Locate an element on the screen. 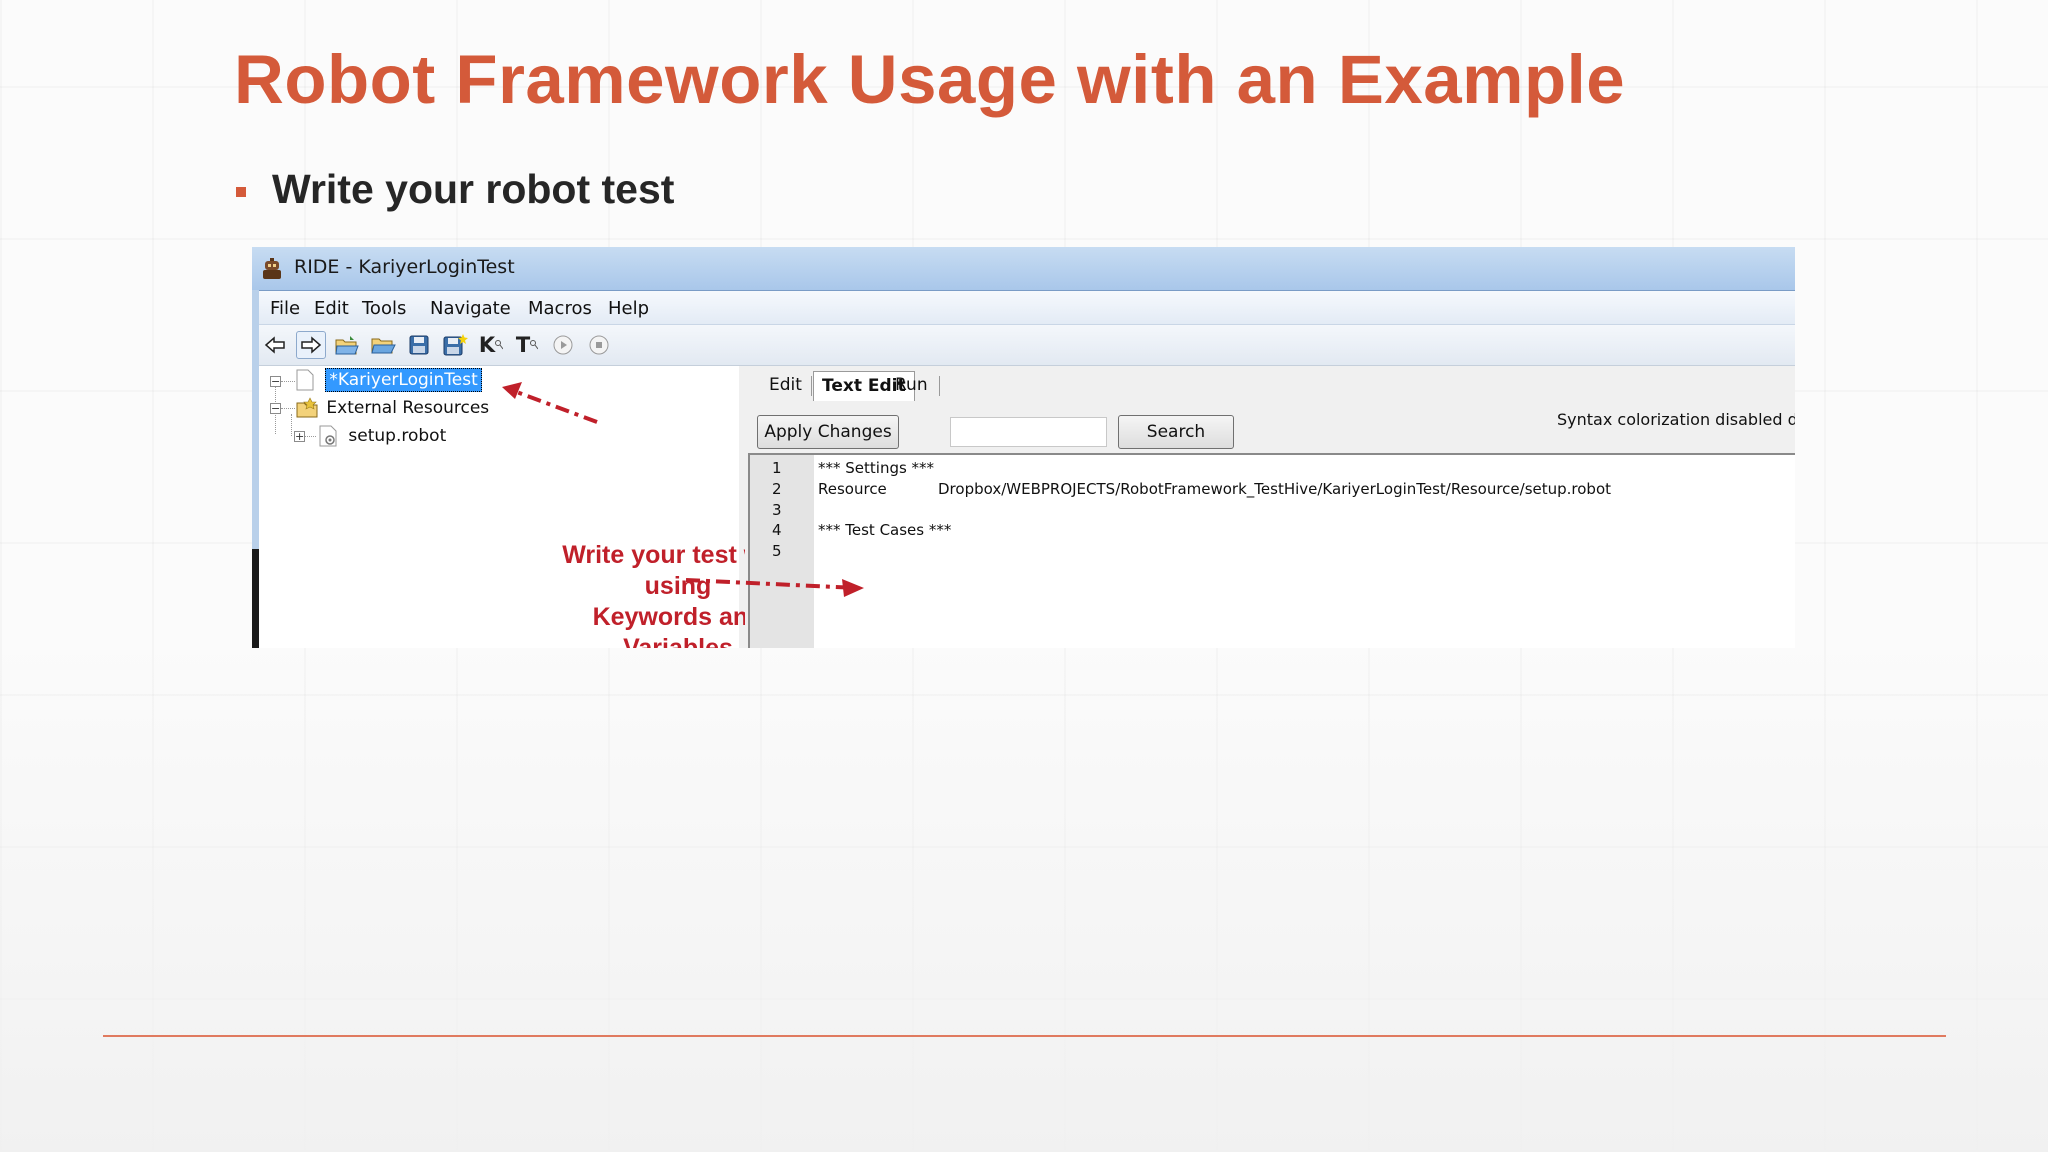 Image resolution: width=2048 pixels, height=1152 pixels. tree-item-setup-label: setup.robot is located at coordinates (397, 436).